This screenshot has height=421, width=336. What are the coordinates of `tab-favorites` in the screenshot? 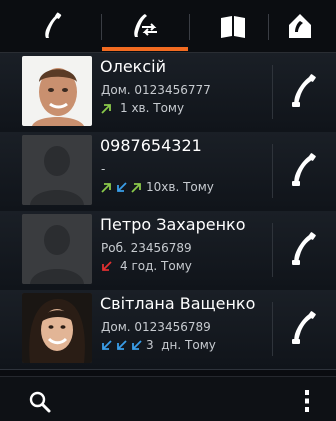 It's located at (297, 26).